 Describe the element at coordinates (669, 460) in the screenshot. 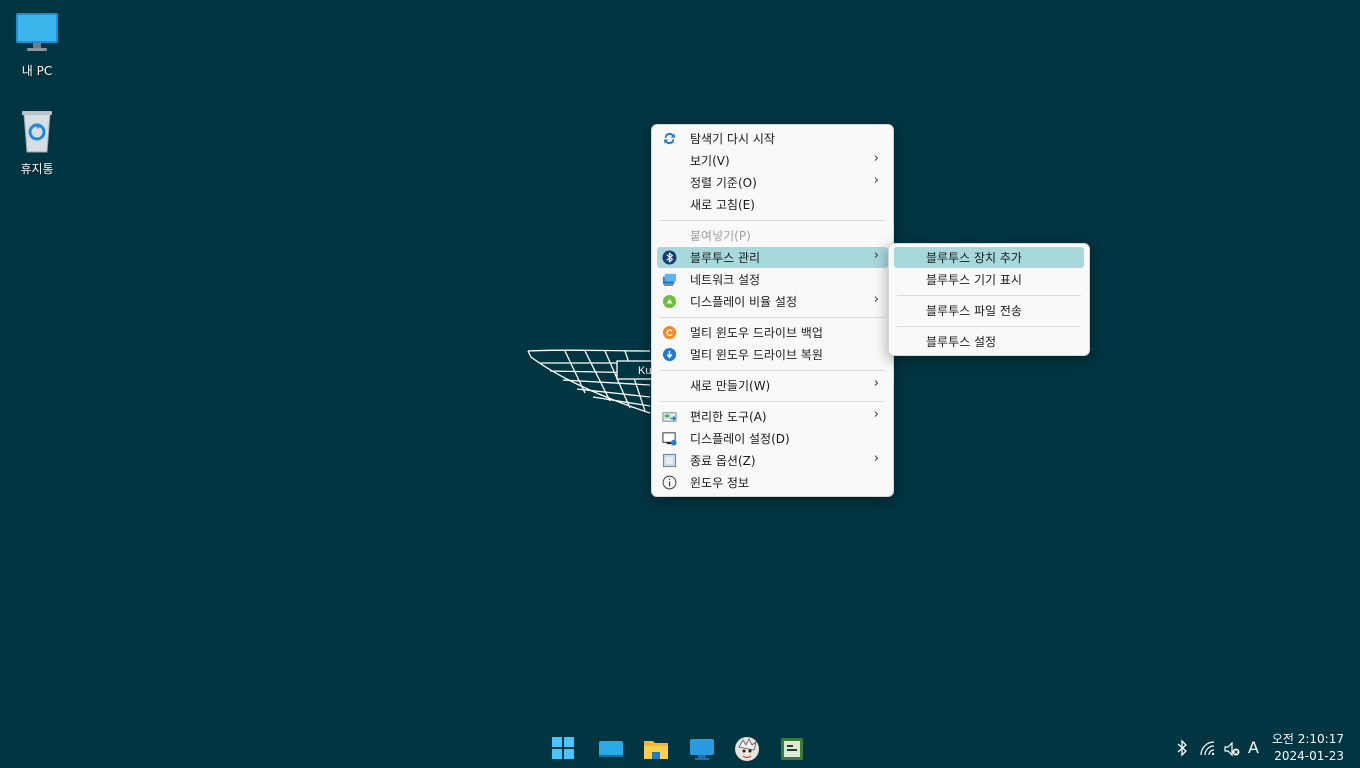

I see `shutdown-options-icon` at that location.